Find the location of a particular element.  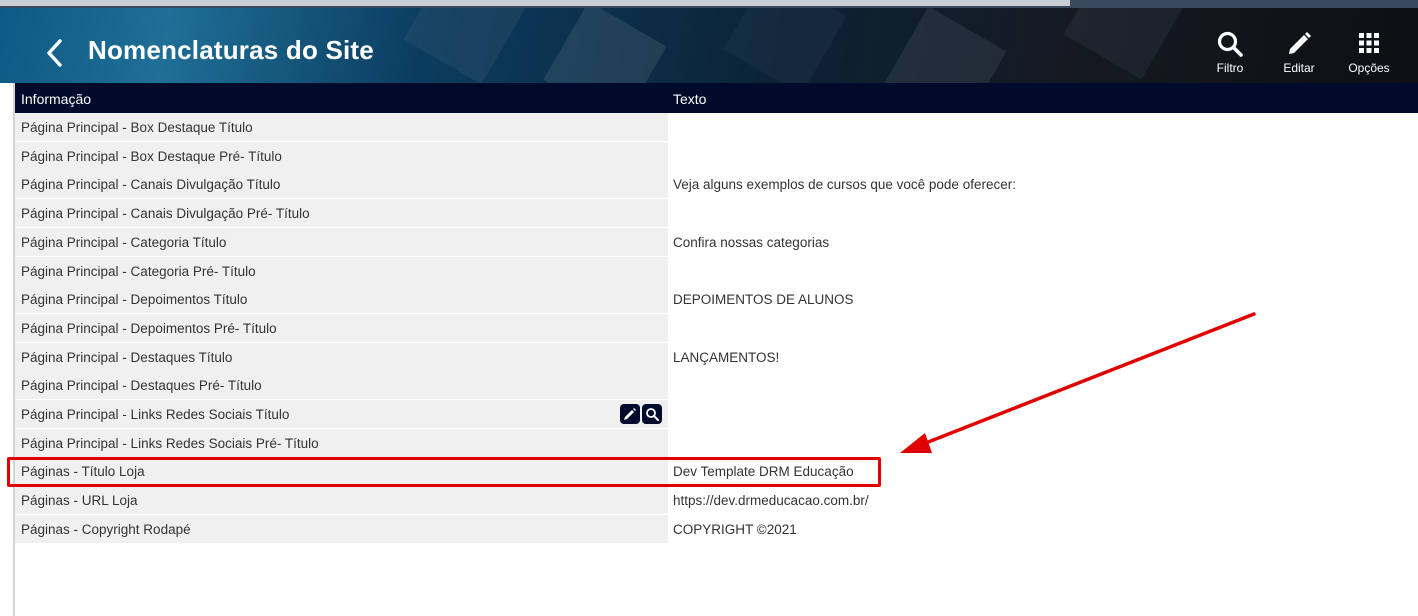

filter-label: Filtro is located at coordinates (1230, 68).